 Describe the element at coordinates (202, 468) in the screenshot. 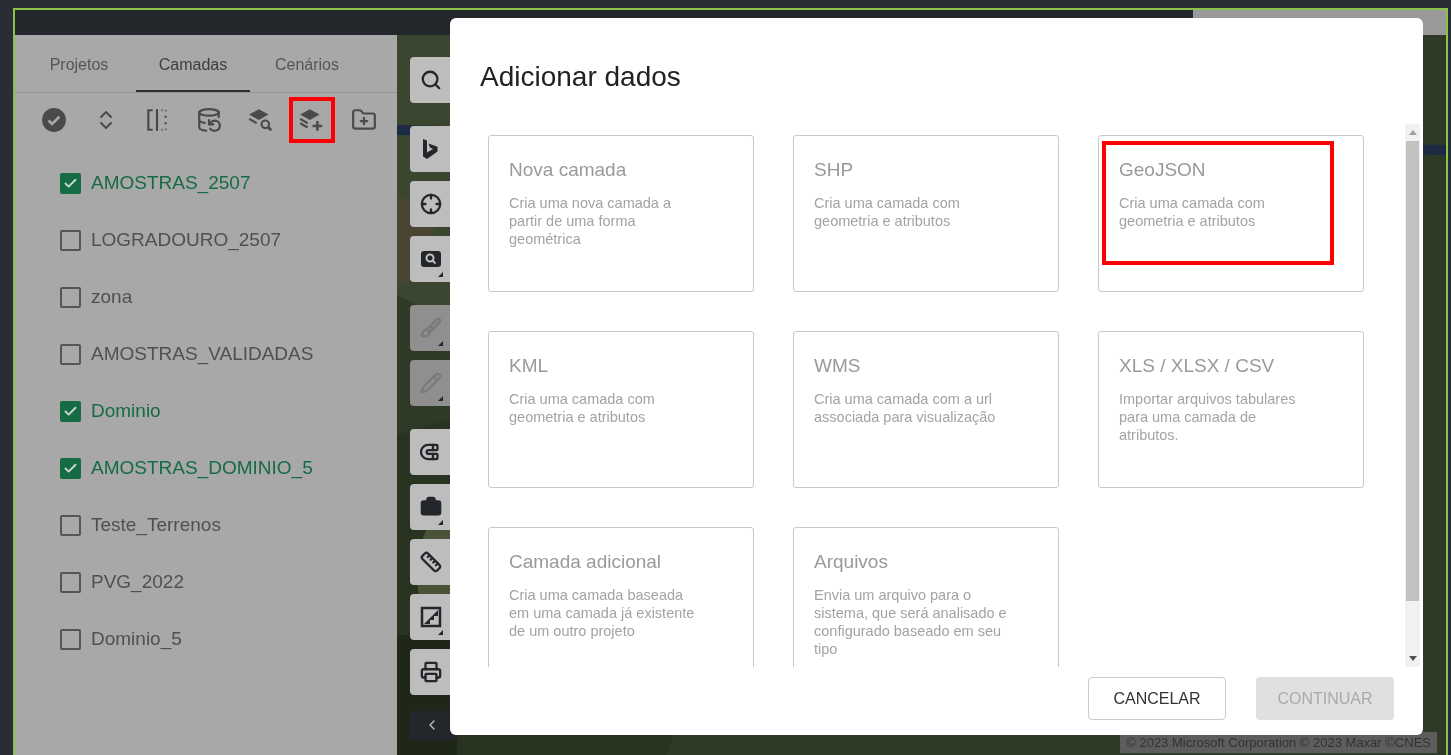

I see `layer-name: AMOSTRAS_DOMINIO_5` at that location.